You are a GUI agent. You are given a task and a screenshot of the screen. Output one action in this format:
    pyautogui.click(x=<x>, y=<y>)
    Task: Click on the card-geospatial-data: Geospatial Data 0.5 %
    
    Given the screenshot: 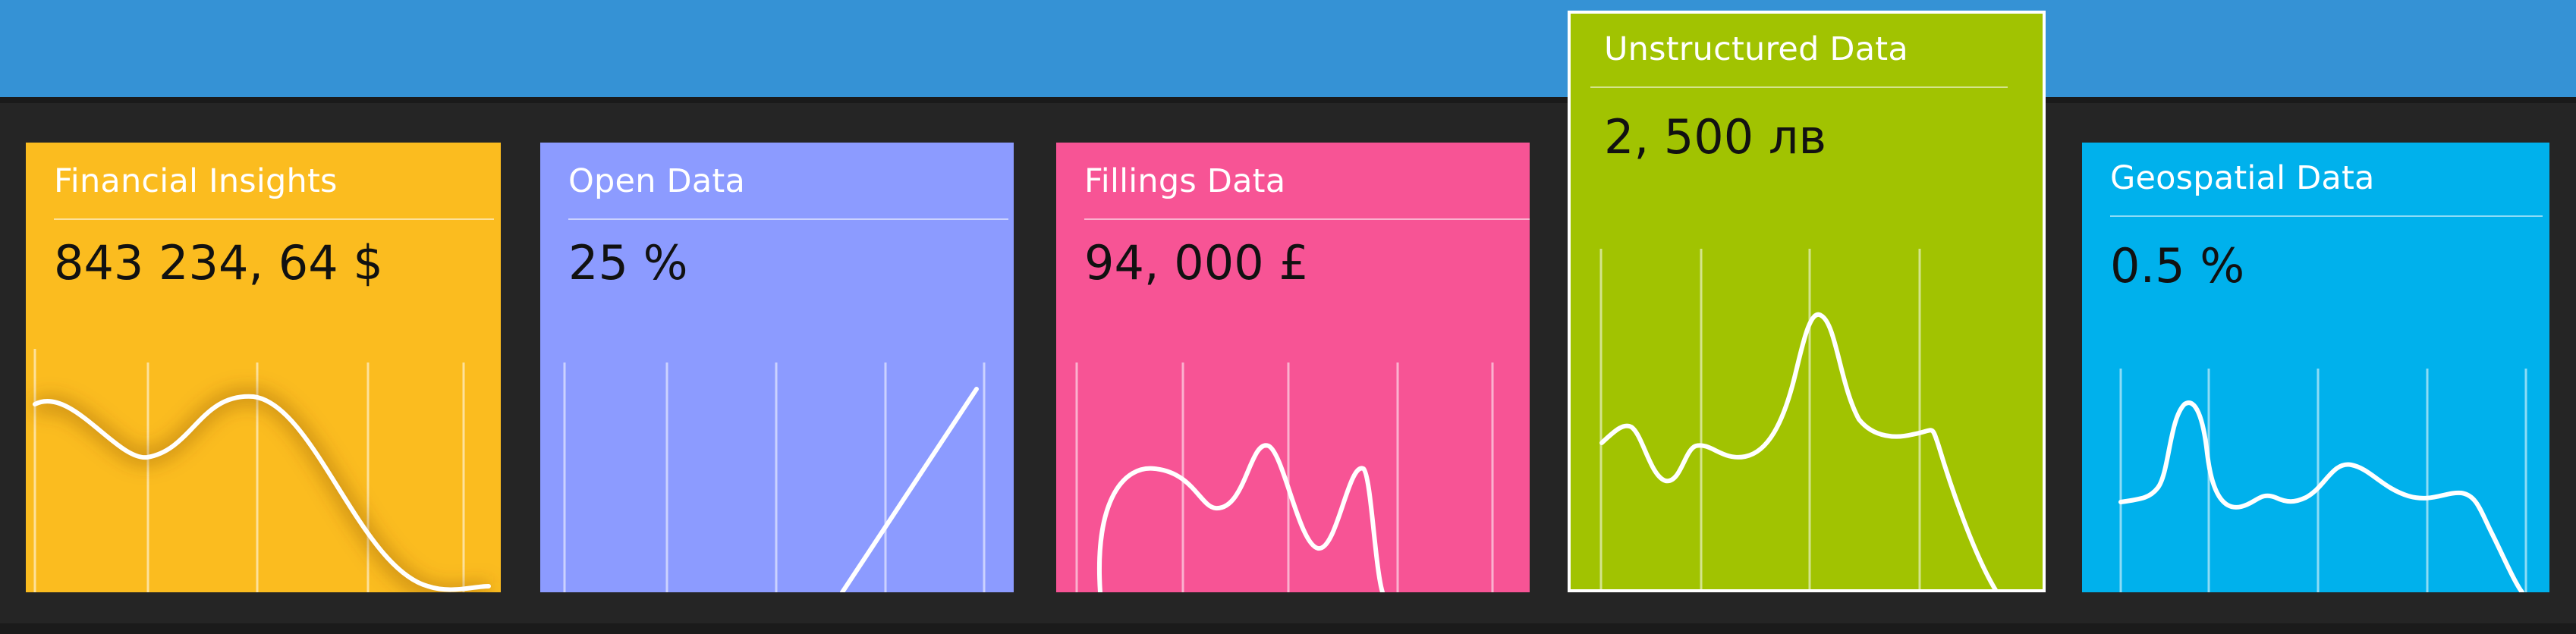 What is the action you would take?
    pyautogui.click(x=2315, y=367)
    